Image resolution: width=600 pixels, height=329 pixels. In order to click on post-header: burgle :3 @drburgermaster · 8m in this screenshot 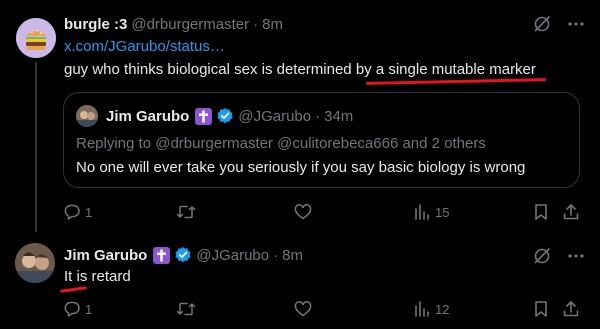, I will do `click(173, 24)`.